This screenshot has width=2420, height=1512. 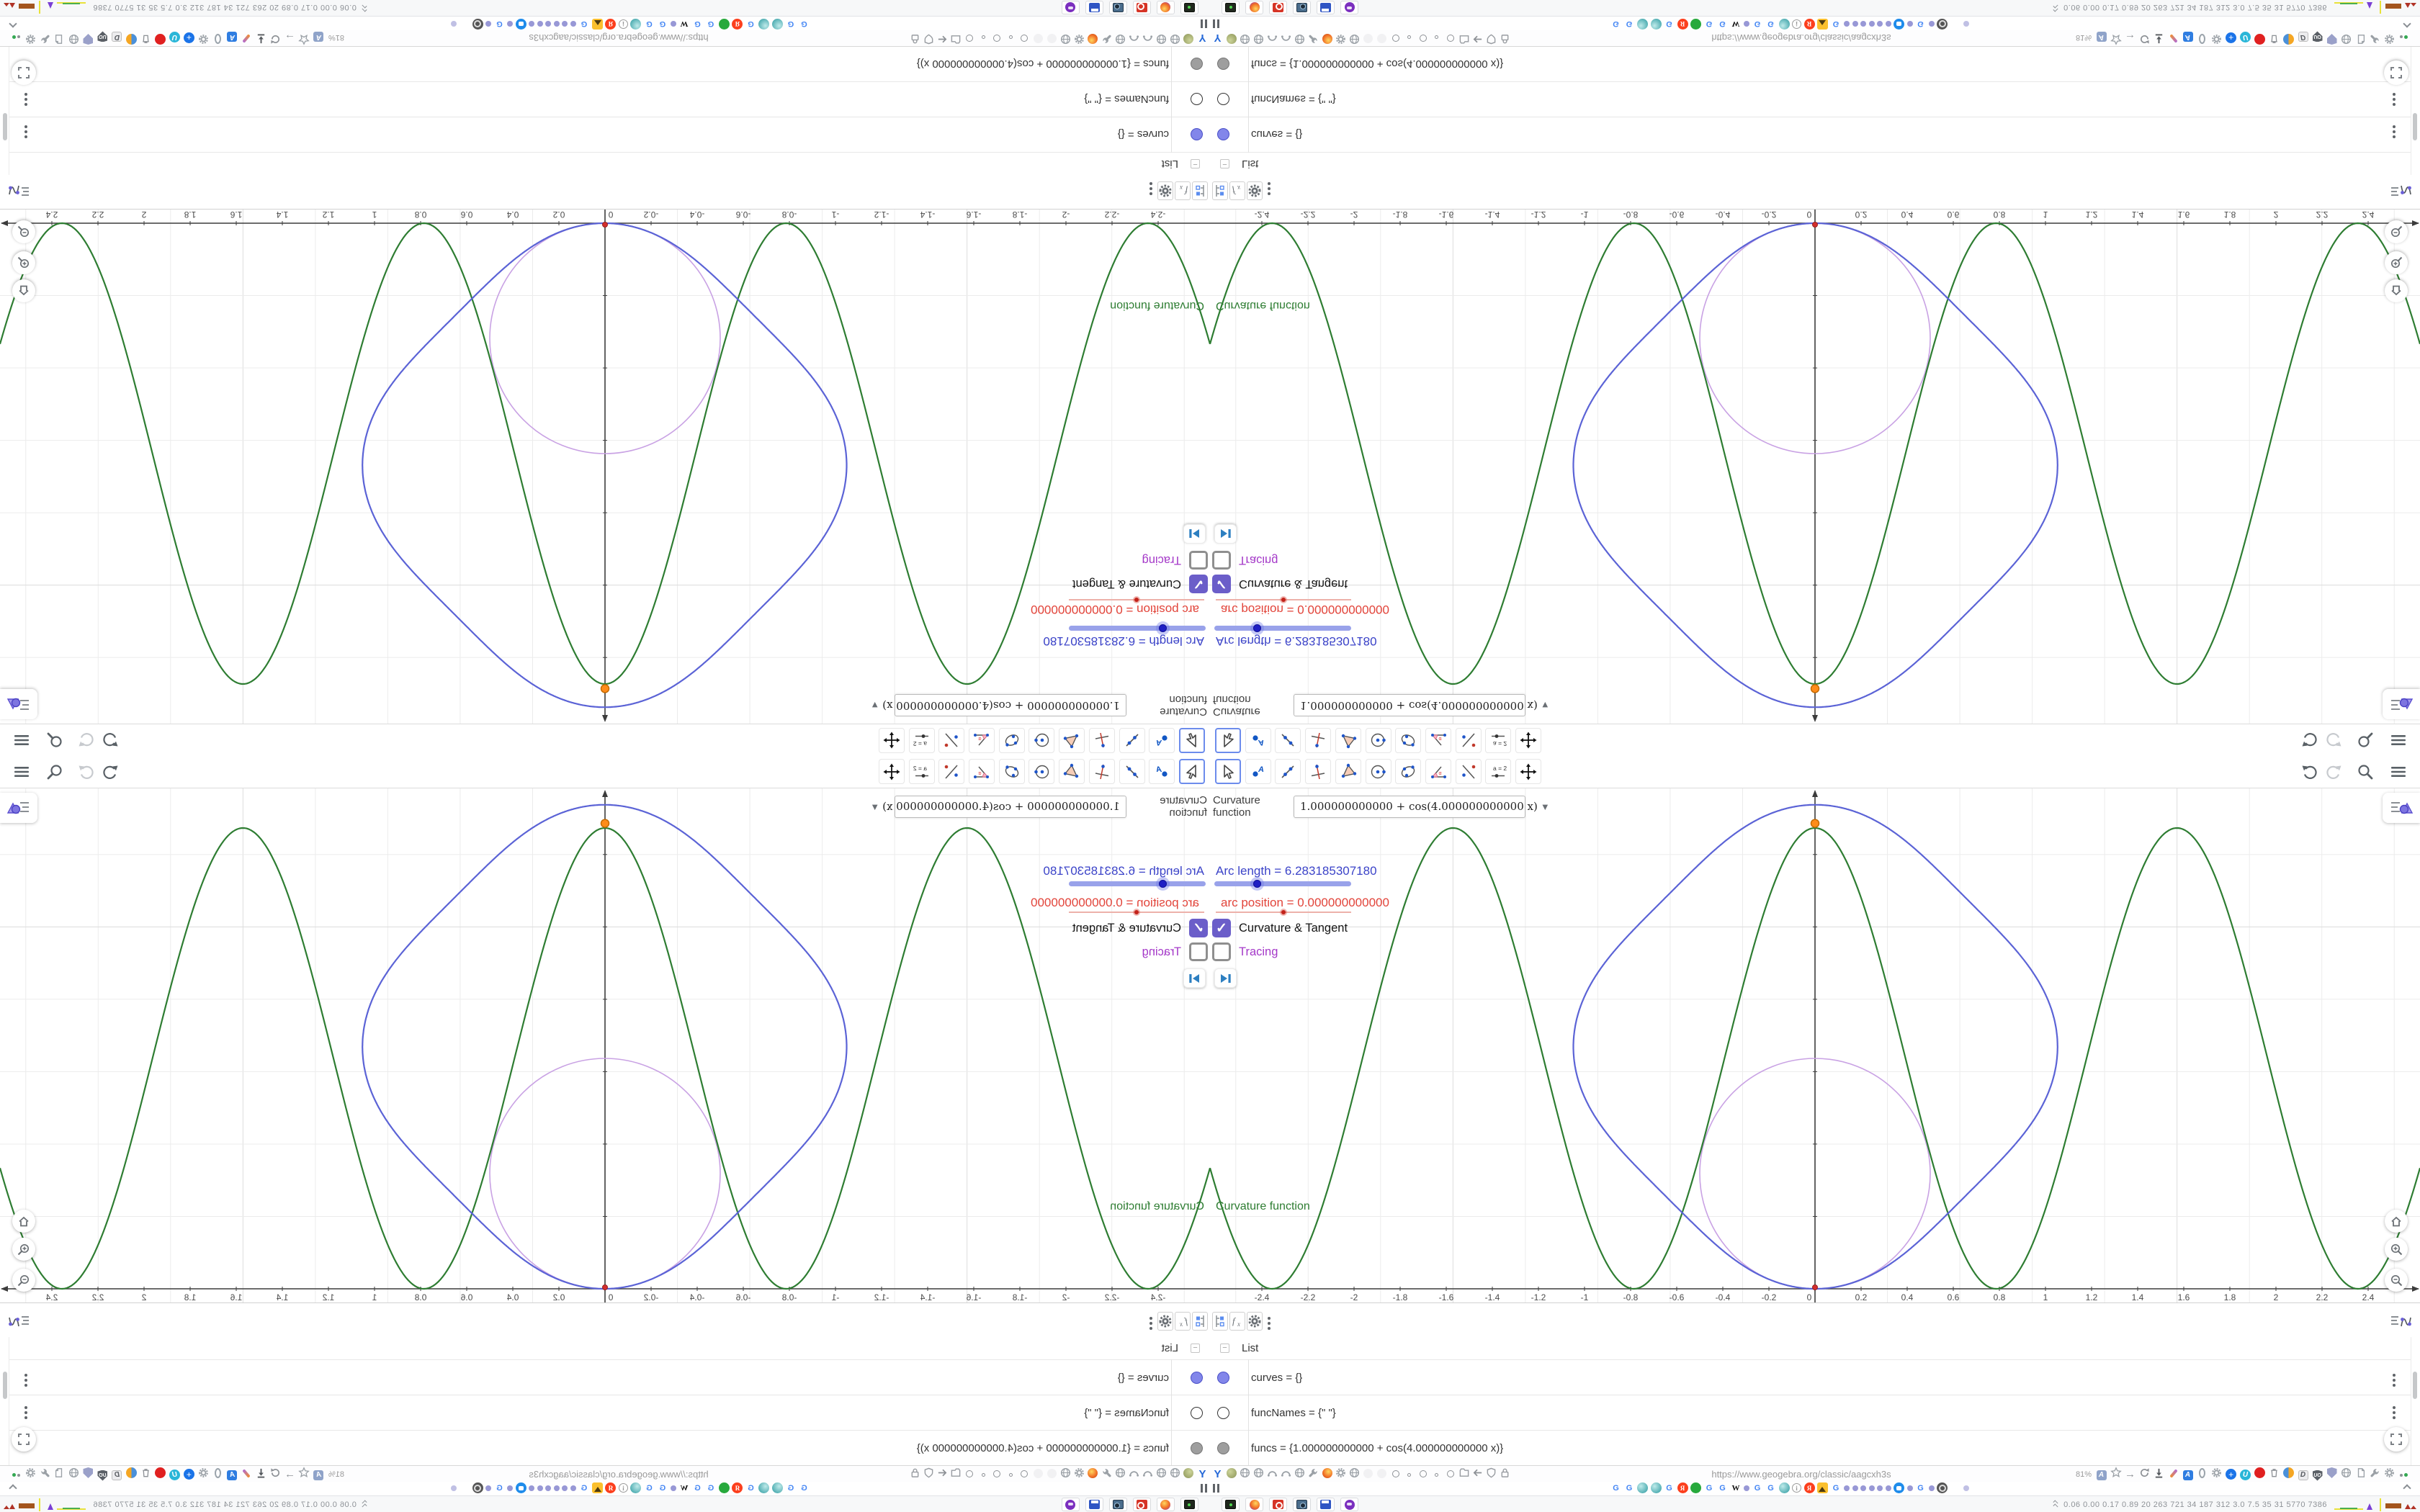 What do you see at coordinates (2303, 38) in the screenshot?
I see `d-square-icon: D` at bounding box center [2303, 38].